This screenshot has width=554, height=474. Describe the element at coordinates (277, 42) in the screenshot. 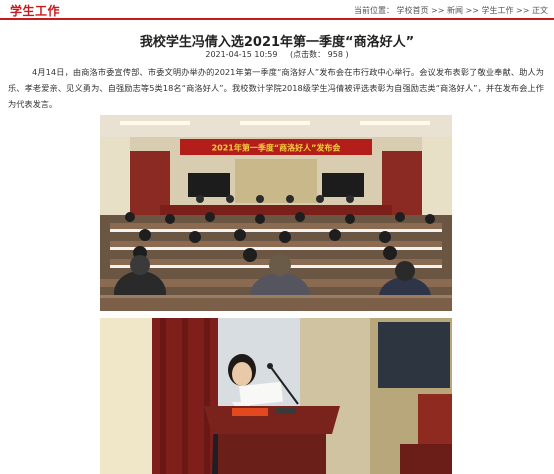

I see `article-title: 我校学生冯倩入选2021年第一季度“商洛好人”` at that location.